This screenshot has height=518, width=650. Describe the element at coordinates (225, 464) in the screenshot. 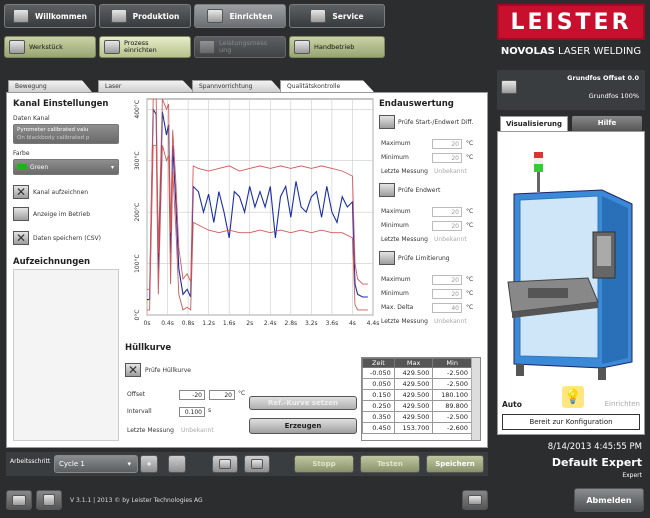

I see `copy-step-button` at that location.